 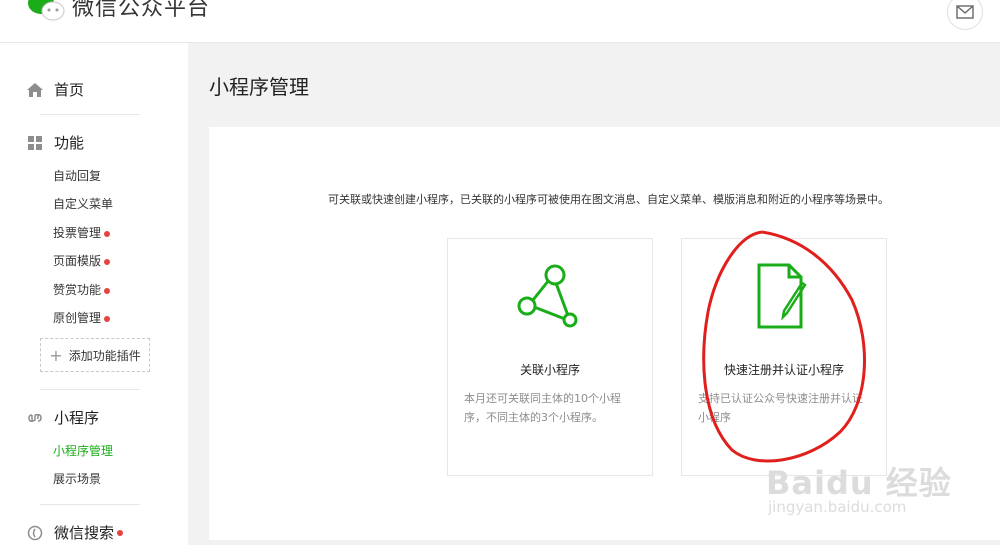 I want to click on sidebar-item-label: 赞赏功能, so click(x=77, y=290).